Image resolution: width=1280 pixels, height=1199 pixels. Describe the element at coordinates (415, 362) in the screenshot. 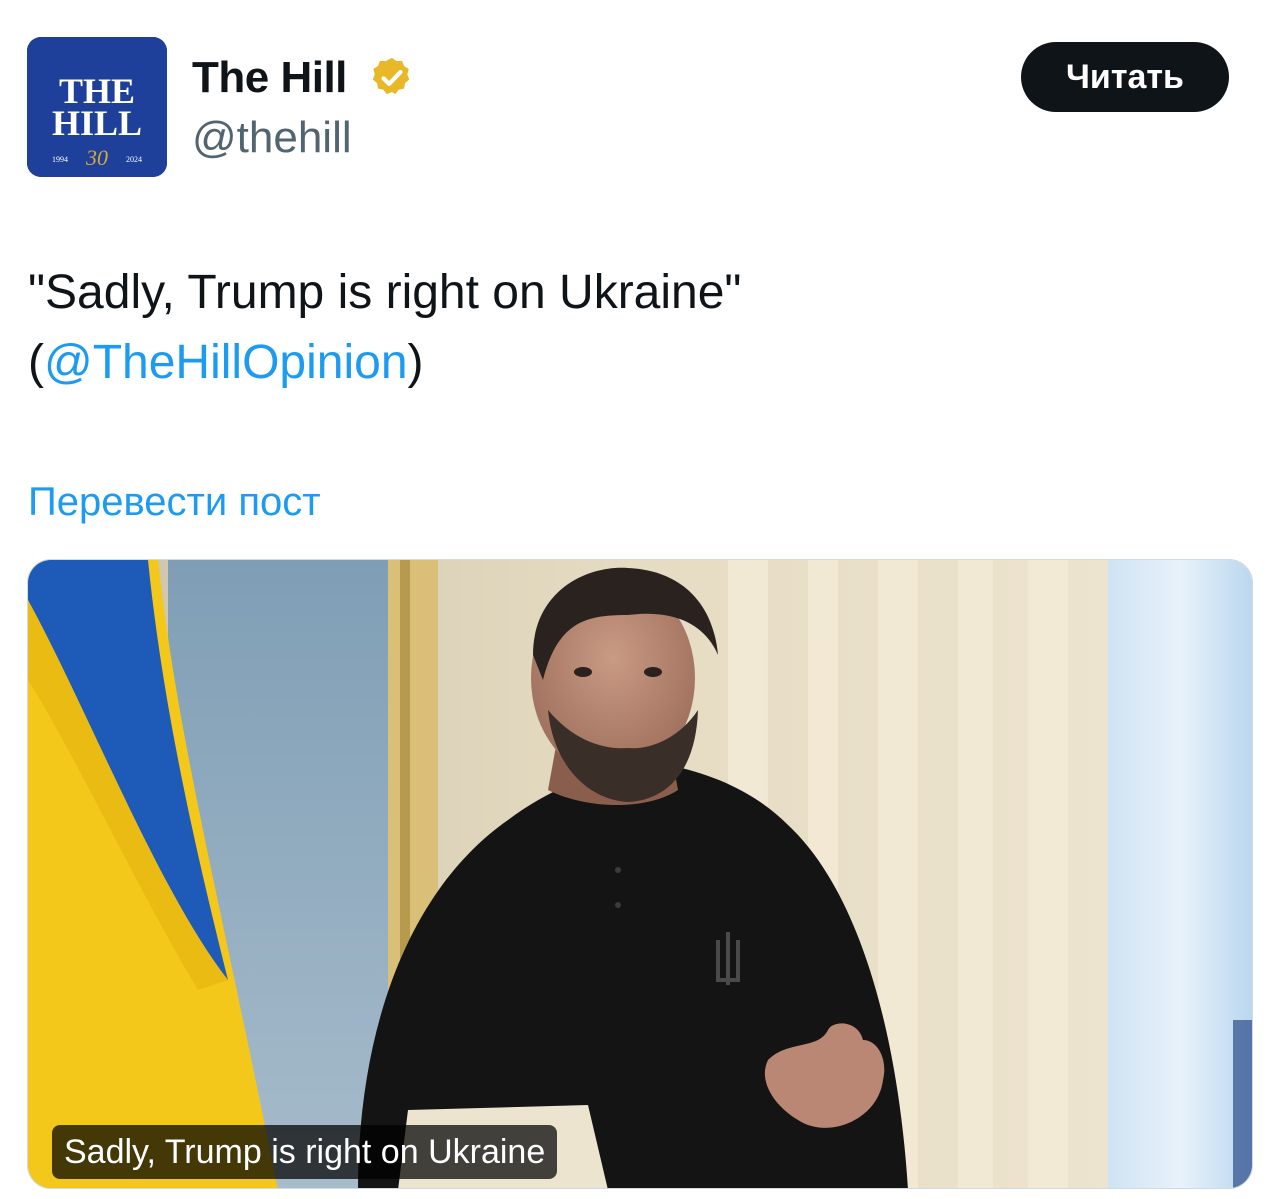

I see `close-paren: )` at that location.